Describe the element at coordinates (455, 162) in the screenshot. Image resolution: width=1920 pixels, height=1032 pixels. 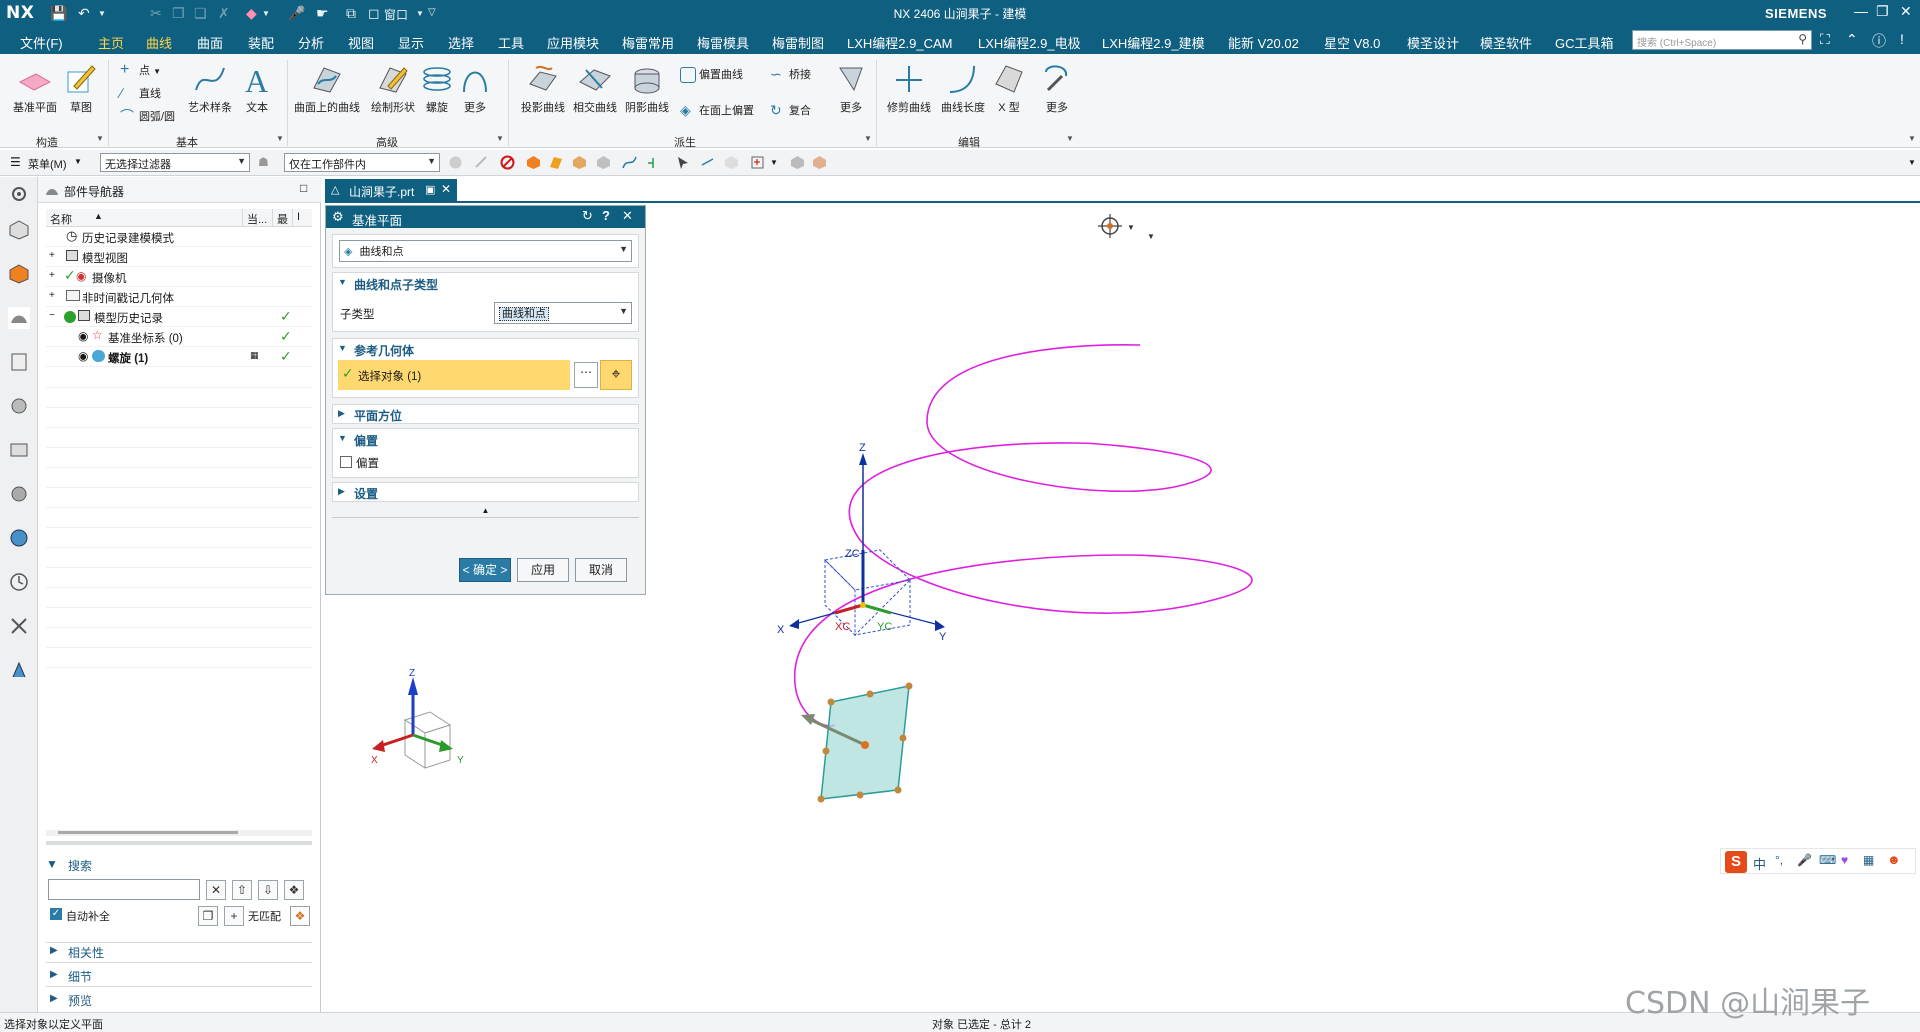
I see `select-features-icon` at that location.